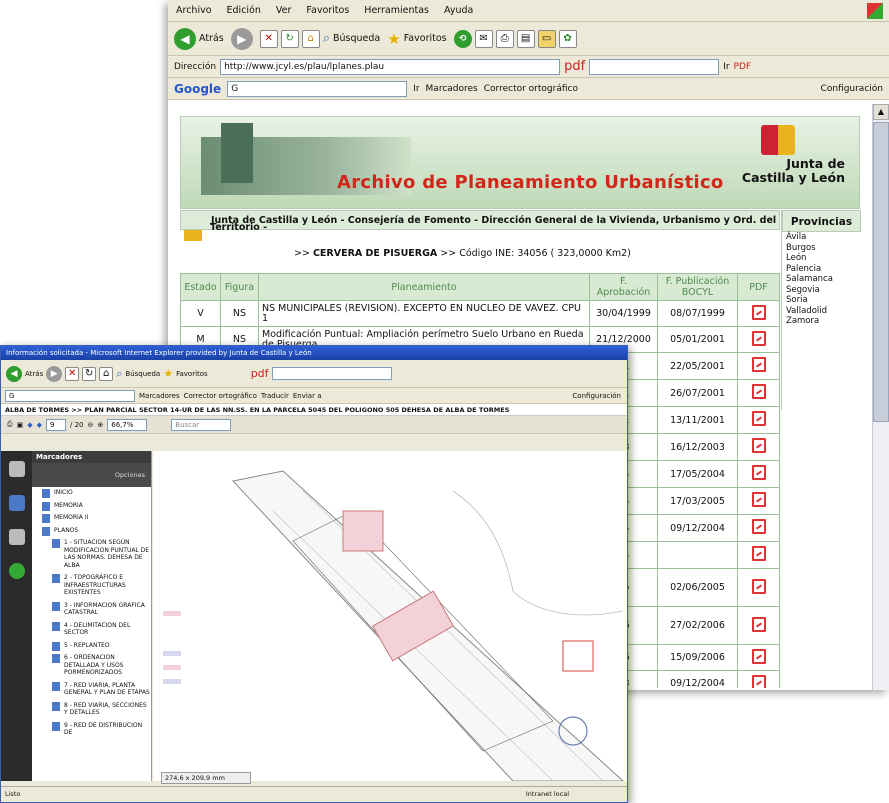  What do you see at coordinates (95, 505) in the screenshot?
I see `bookmark-item: MEMORIA` at bounding box center [95, 505].